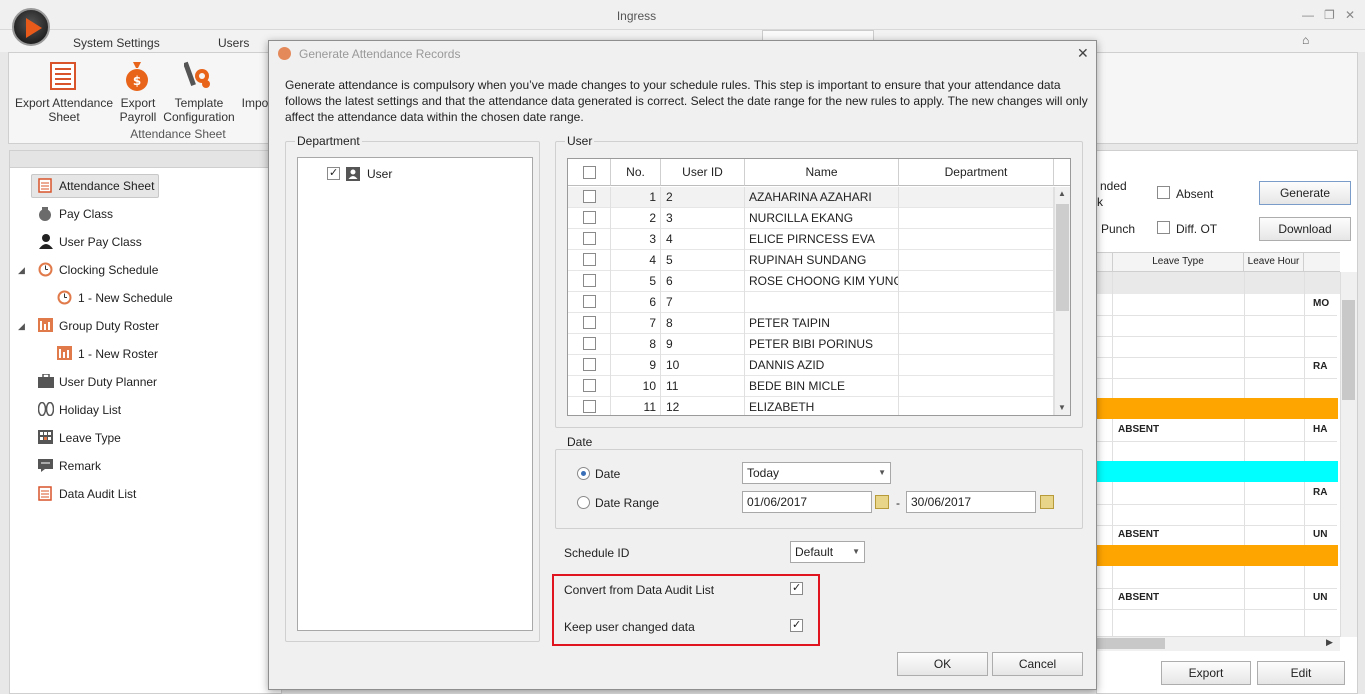  I want to click on range-to-input: 30/06/2017, so click(971, 502).